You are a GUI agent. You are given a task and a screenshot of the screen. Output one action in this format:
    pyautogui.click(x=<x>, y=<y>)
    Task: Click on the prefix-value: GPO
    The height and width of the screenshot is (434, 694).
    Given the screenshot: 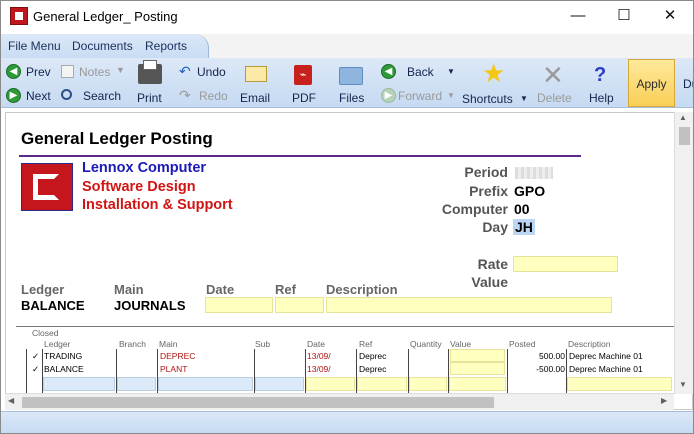 What is the action you would take?
    pyautogui.click(x=530, y=191)
    